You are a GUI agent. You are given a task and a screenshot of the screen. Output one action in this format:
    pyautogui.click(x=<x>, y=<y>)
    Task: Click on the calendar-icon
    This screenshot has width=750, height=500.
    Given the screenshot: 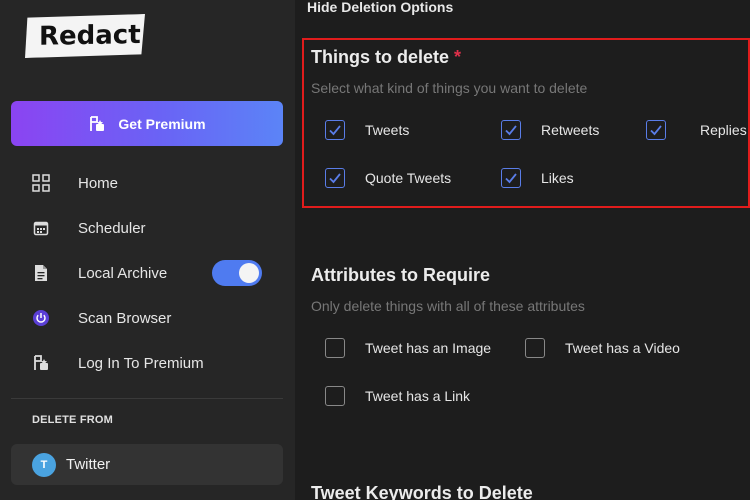 What is the action you would take?
    pyautogui.click(x=41, y=228)
    